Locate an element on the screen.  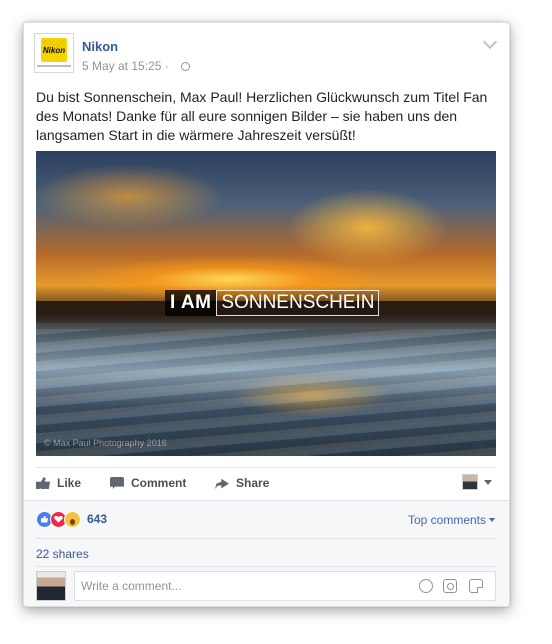
like-button: Like is located at coordinates (58, 483).